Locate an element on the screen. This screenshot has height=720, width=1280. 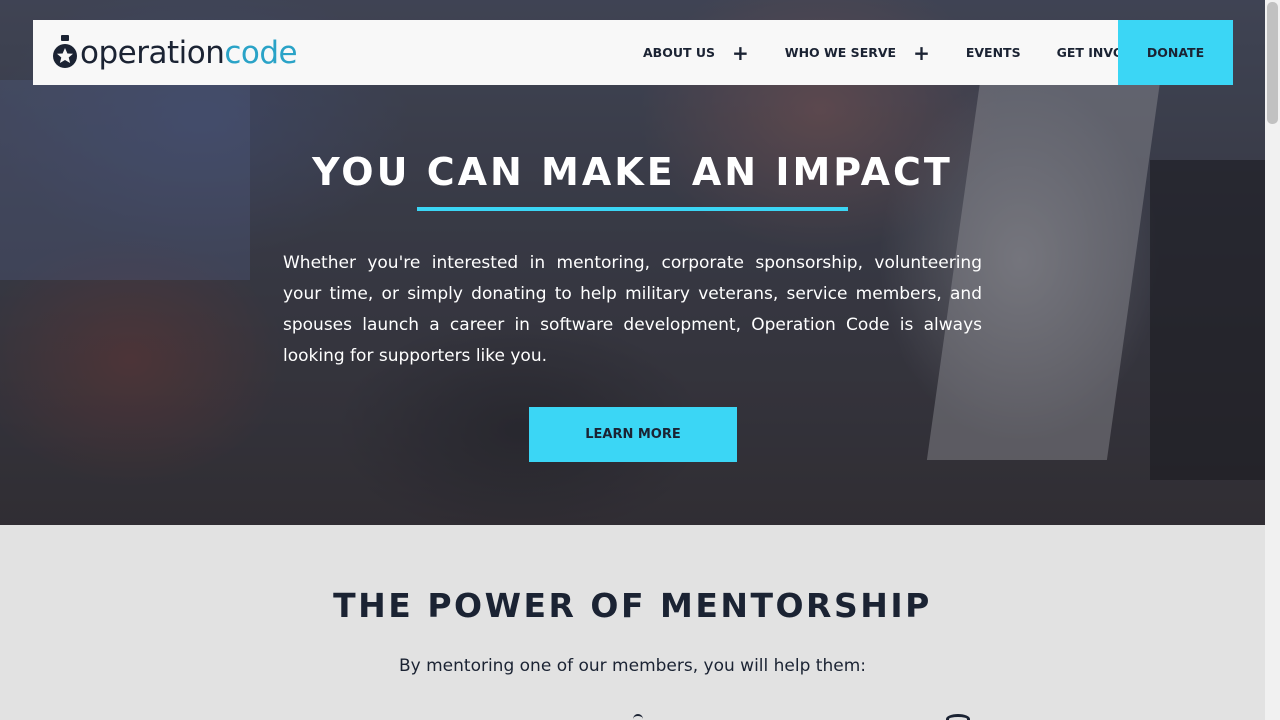
logo-wordmark: operationcode is located at coordinates (189, 53).